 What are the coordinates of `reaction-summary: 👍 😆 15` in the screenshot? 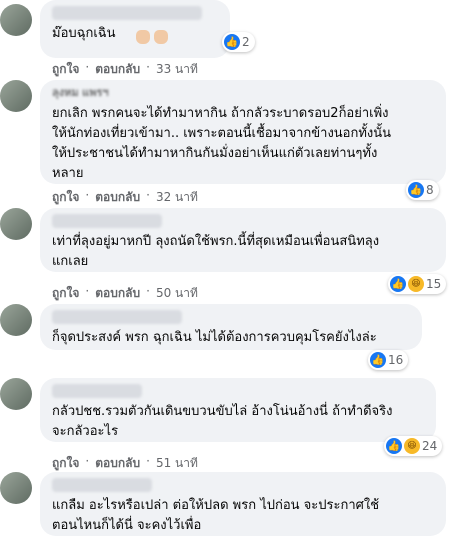 It's located at (417, 284).